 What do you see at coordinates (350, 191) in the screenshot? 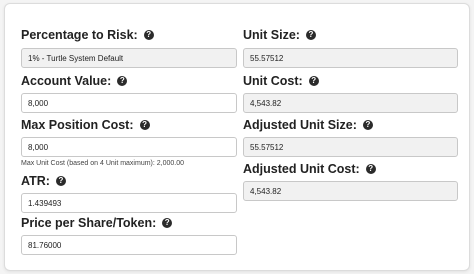
I see `adjusted-unit-cost-output: 4,543.82` at bounding box center [350, 191].